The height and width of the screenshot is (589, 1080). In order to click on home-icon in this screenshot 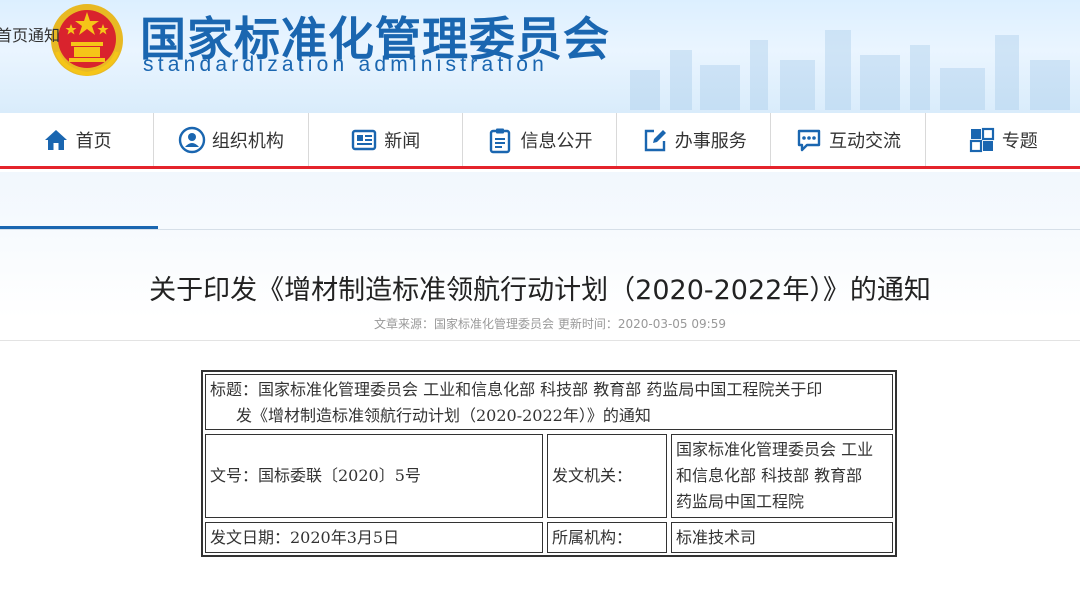, I will do `click(55, 139)`.